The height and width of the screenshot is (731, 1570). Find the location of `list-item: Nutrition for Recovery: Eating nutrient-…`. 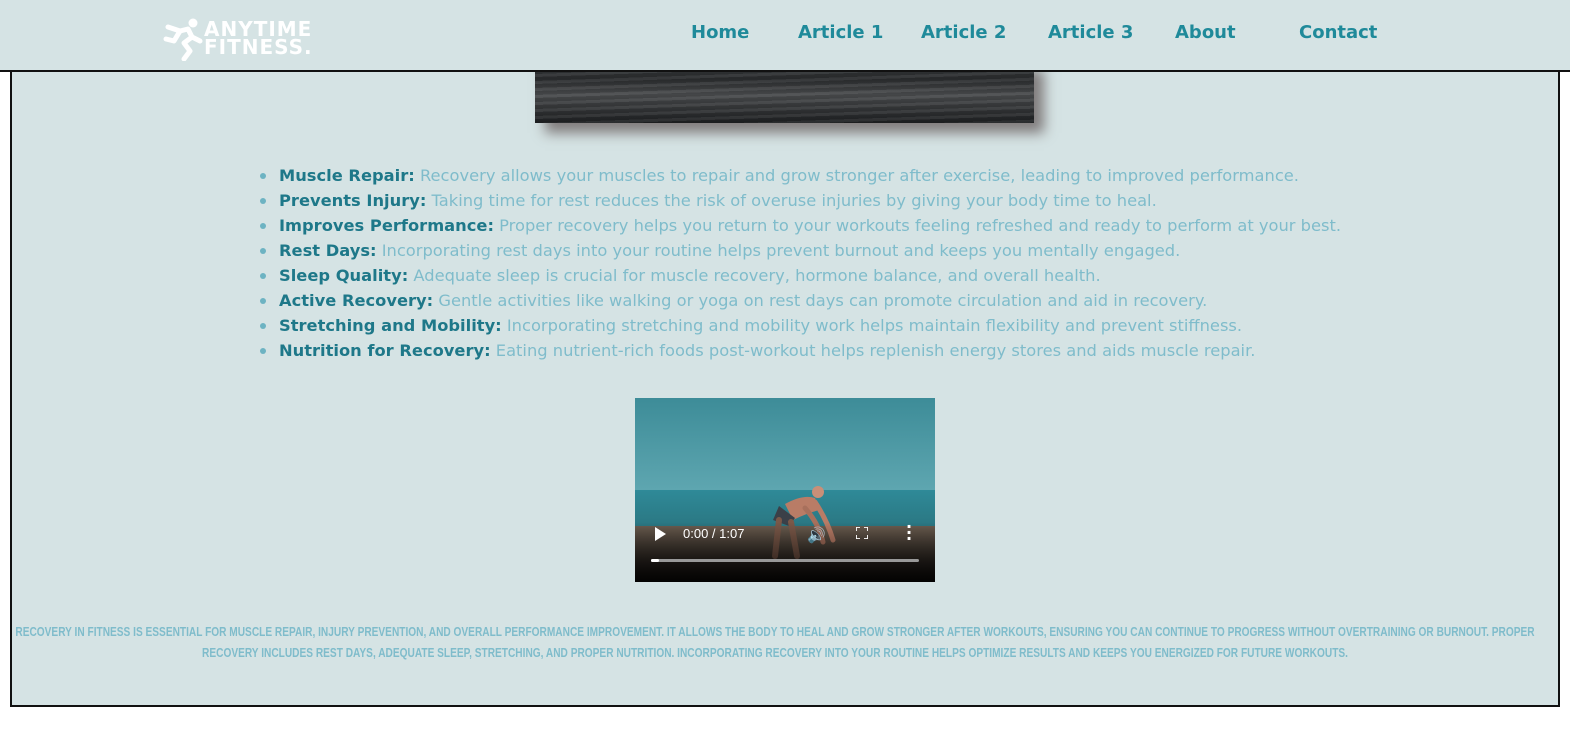

list-item: Nutrition for Recovery: Eating nutrient-… is located at coordinates (805, 350).